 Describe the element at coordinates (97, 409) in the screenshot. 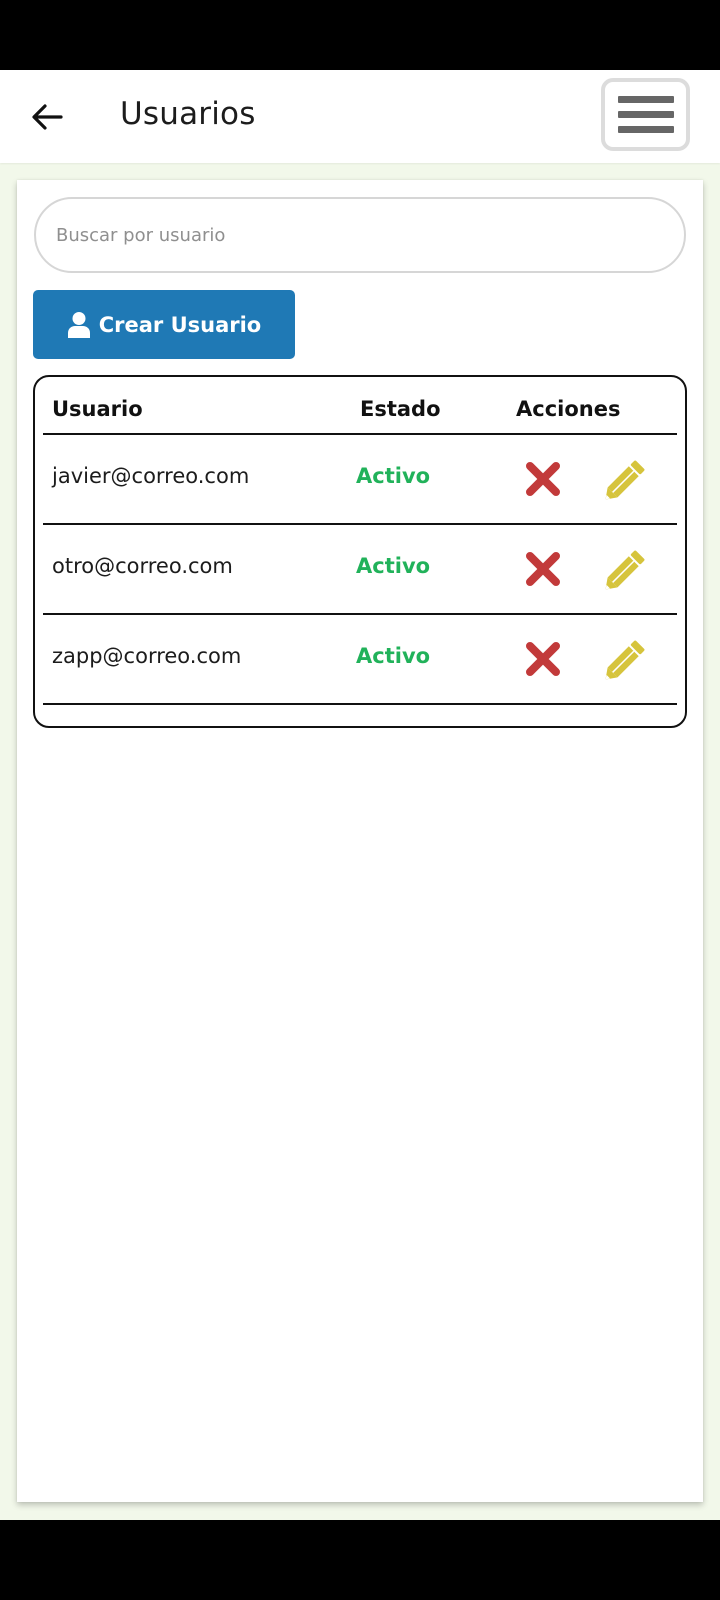

I see `column-header-user: Usuario` at that location.